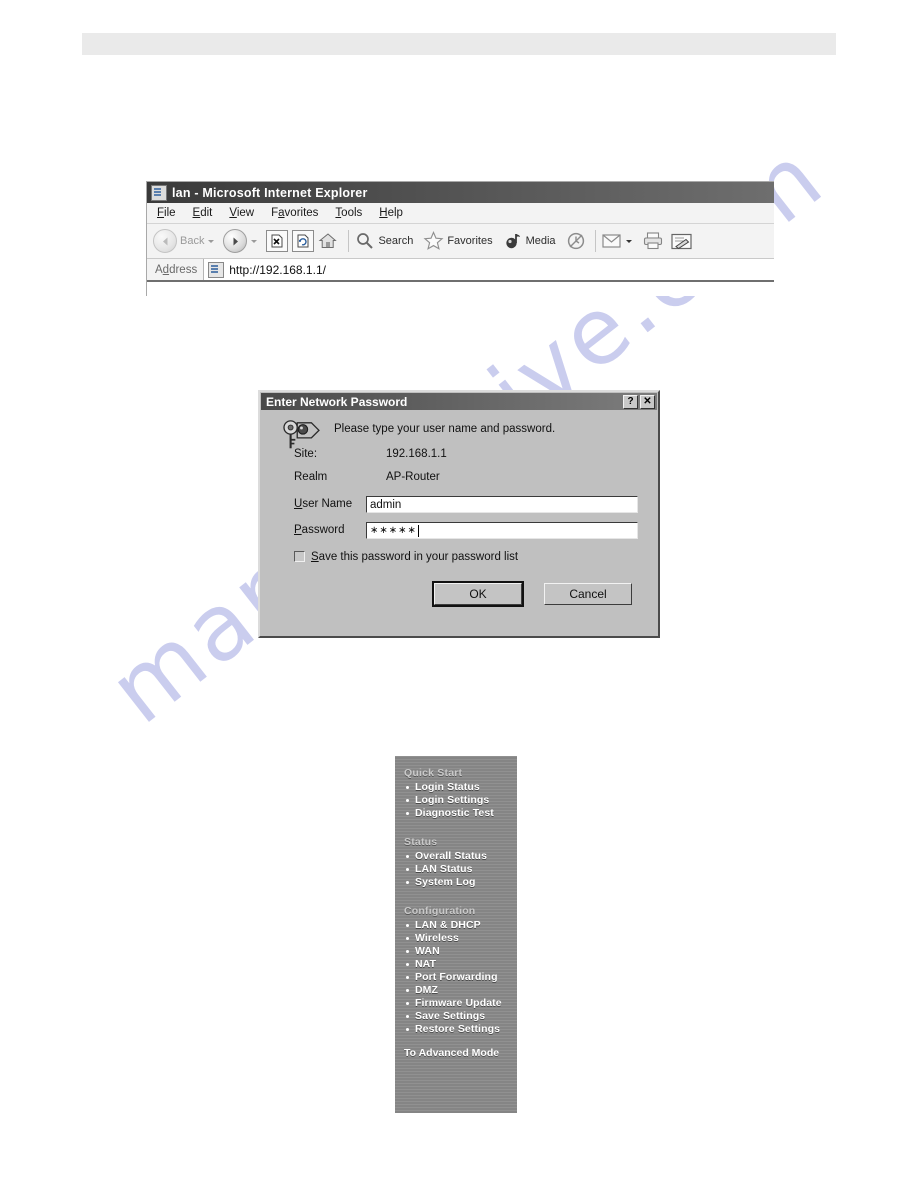 This screenshot has height=1188, width=918. Describe the element at coordinates (478, 593) in the screenshot. I see `ok-button: OK` at that location.